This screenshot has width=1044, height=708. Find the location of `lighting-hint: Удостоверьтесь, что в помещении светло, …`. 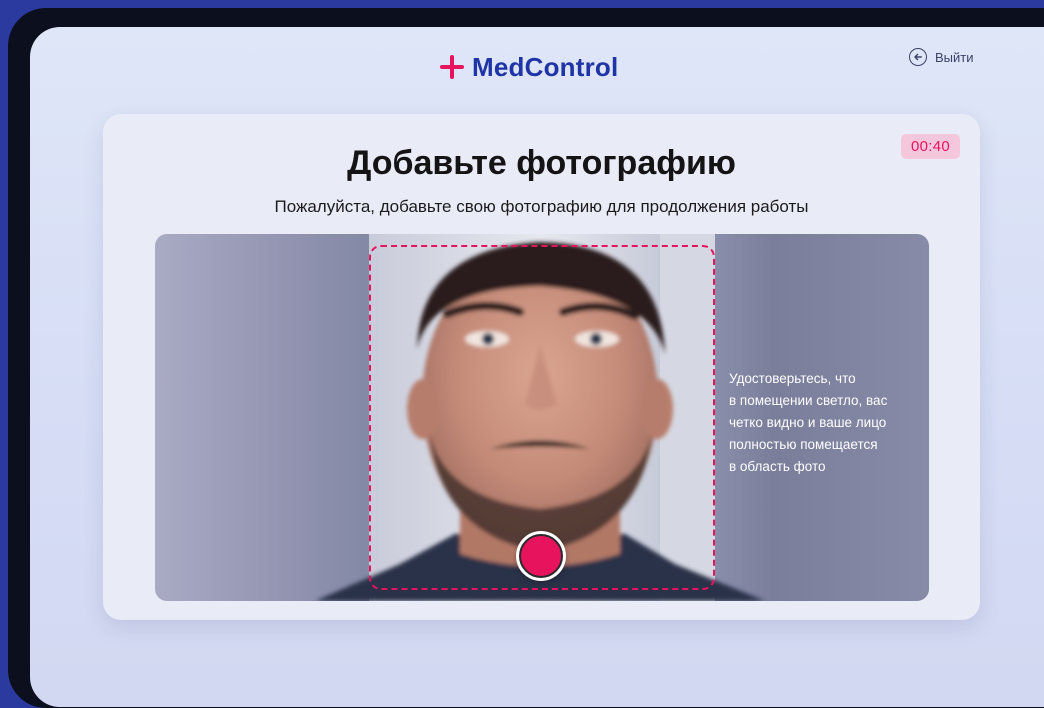

lighting-hint: Удостоверьтесь, что в помещении светло, … is located at coordinates (824, 423).